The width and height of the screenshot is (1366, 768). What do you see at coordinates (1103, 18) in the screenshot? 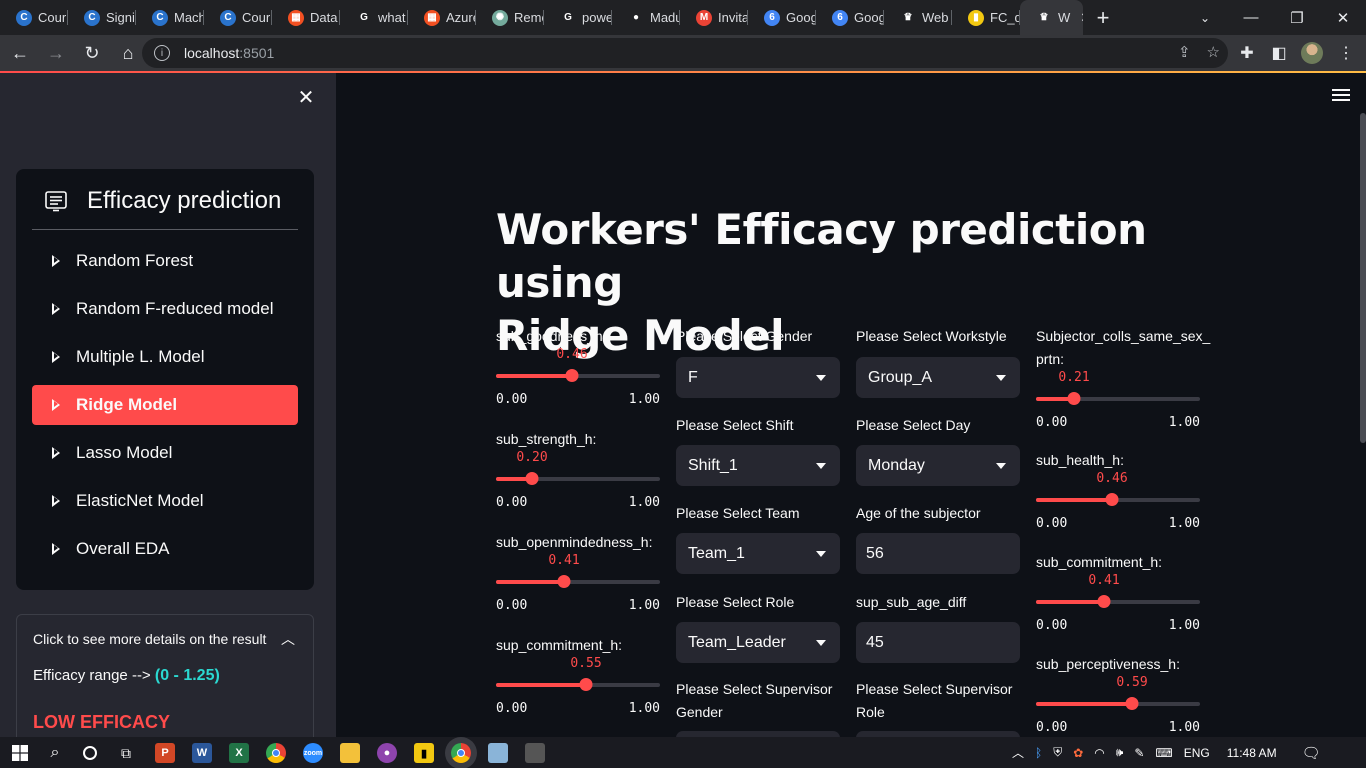
I see `new-tab-button: +` at bounding box center [1103, 18].